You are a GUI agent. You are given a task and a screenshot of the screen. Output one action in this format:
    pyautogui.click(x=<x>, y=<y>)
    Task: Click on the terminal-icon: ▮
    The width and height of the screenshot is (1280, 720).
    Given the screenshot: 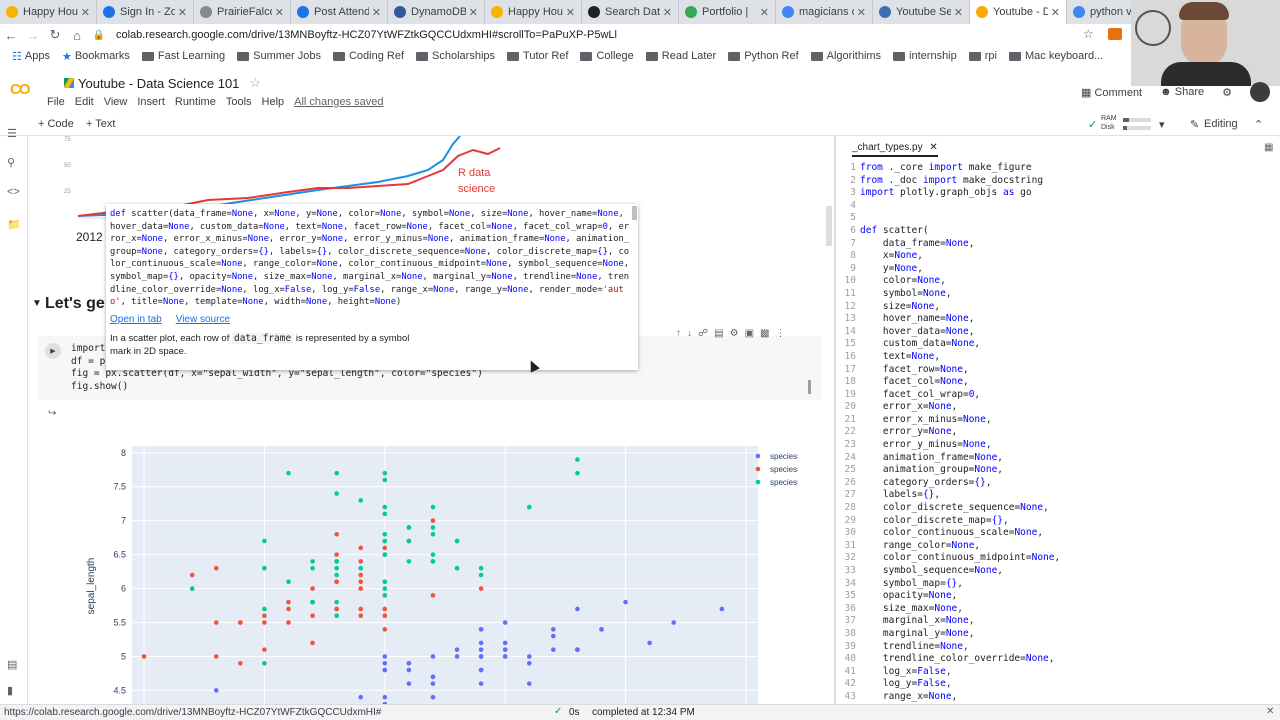 What is the action you would take?
    pyautogui.click(x=10, y=690)
    